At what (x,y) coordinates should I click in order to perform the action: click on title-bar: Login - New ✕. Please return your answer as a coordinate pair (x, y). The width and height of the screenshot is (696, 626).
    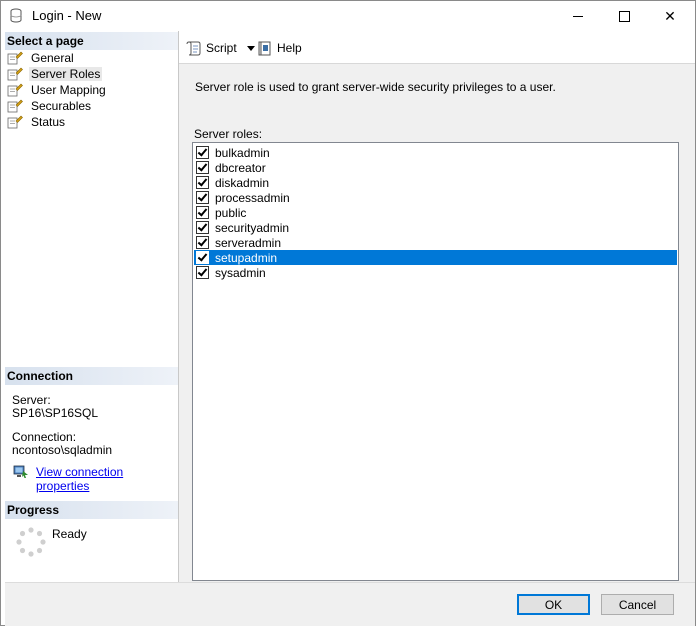
    Looking at the image, I should click on (348, 16).